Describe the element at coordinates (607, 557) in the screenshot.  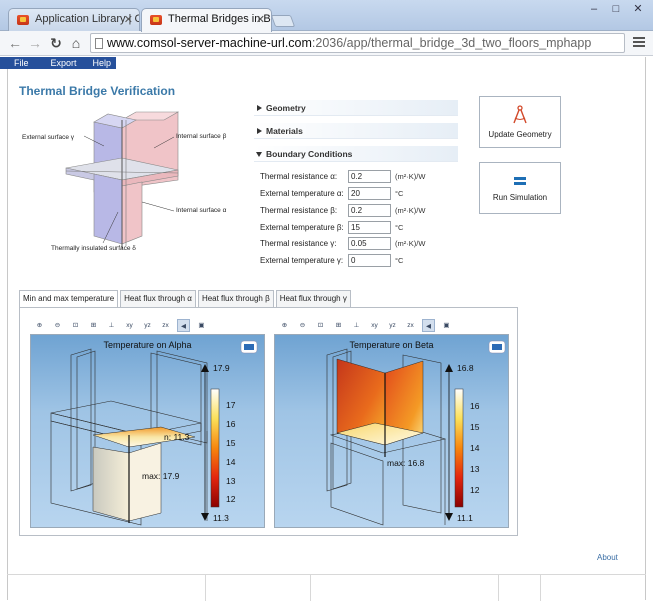
I see `about-link: About` at that location.